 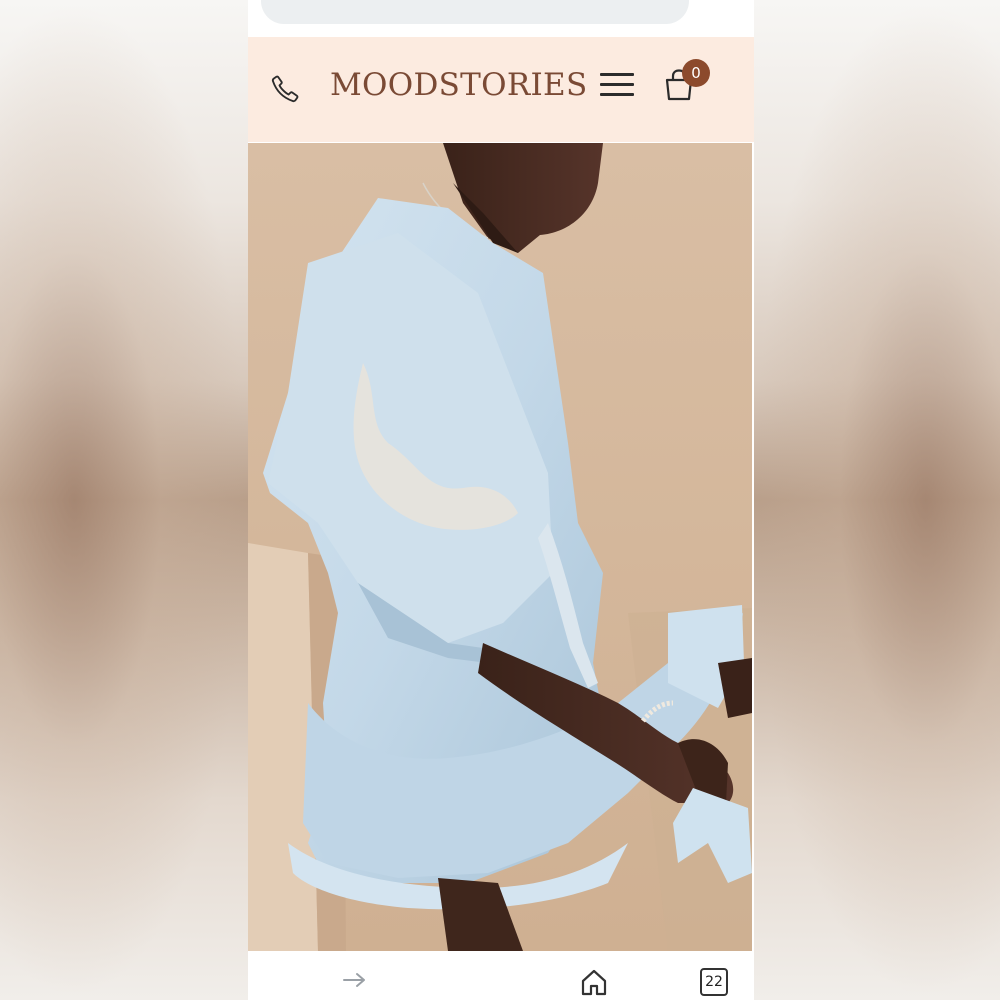 What do you see at coordinates (285, 89) in the screenshot?
I see `phone-icon` at bounding box center [285, 89].